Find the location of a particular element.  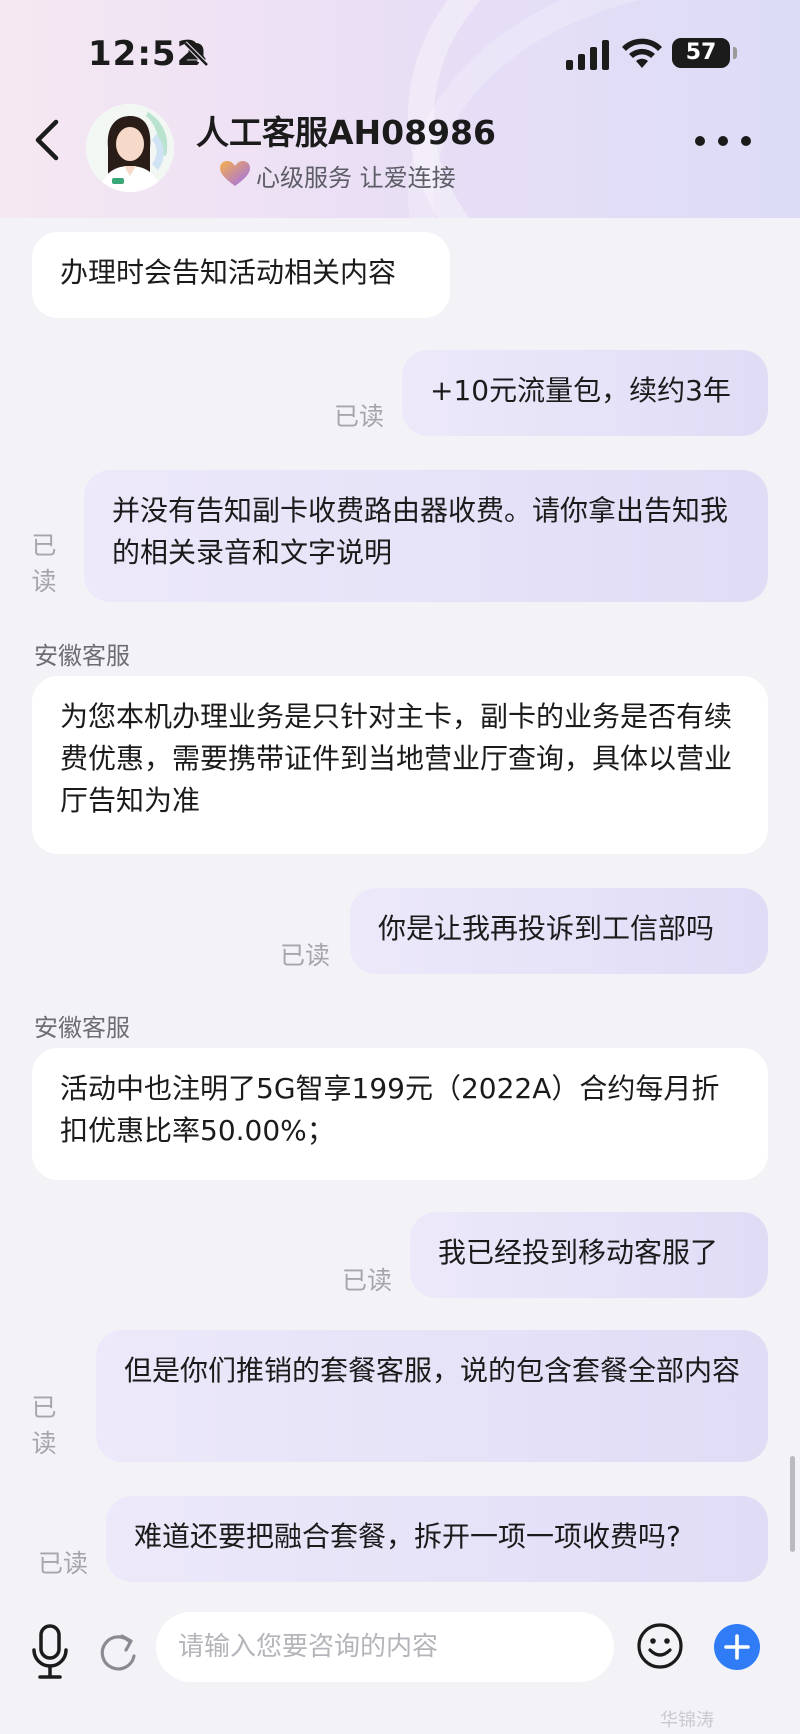

message-text: 难道还要把融合套餐，拆开一项一项收费吗? is located at coordinates (407, 1536).